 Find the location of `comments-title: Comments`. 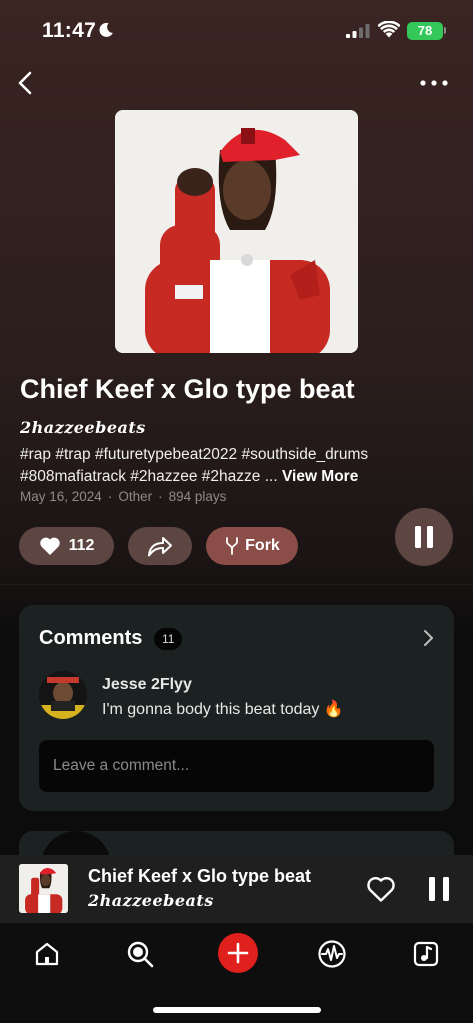

comments-title: Comments is located at coordinates (90, 638).